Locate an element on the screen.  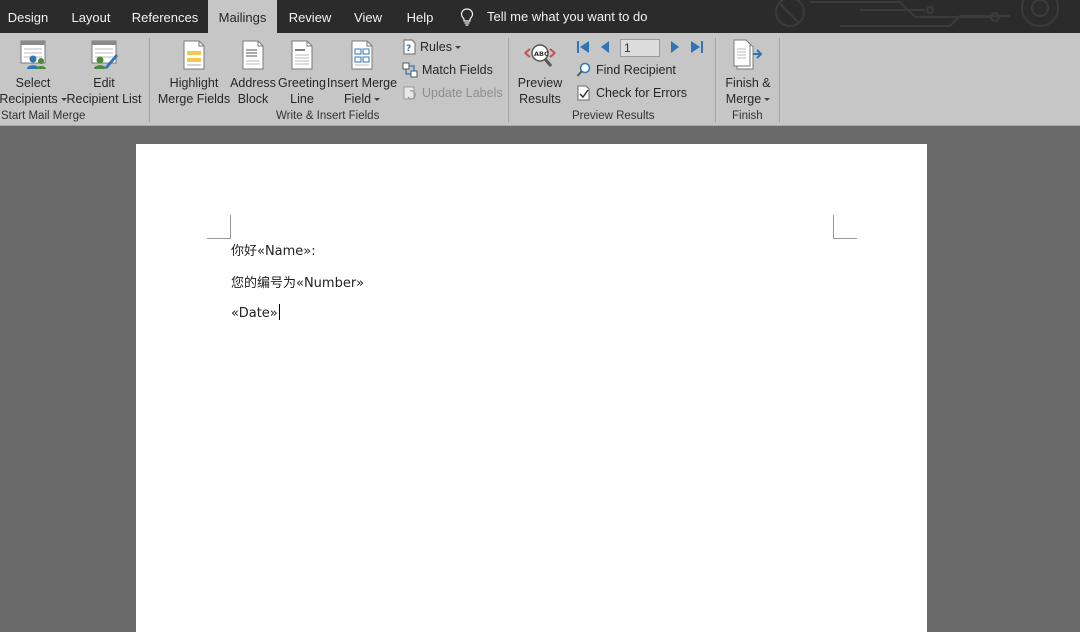
match-fields-button: Match Fields is located at coordinates (447, 70).